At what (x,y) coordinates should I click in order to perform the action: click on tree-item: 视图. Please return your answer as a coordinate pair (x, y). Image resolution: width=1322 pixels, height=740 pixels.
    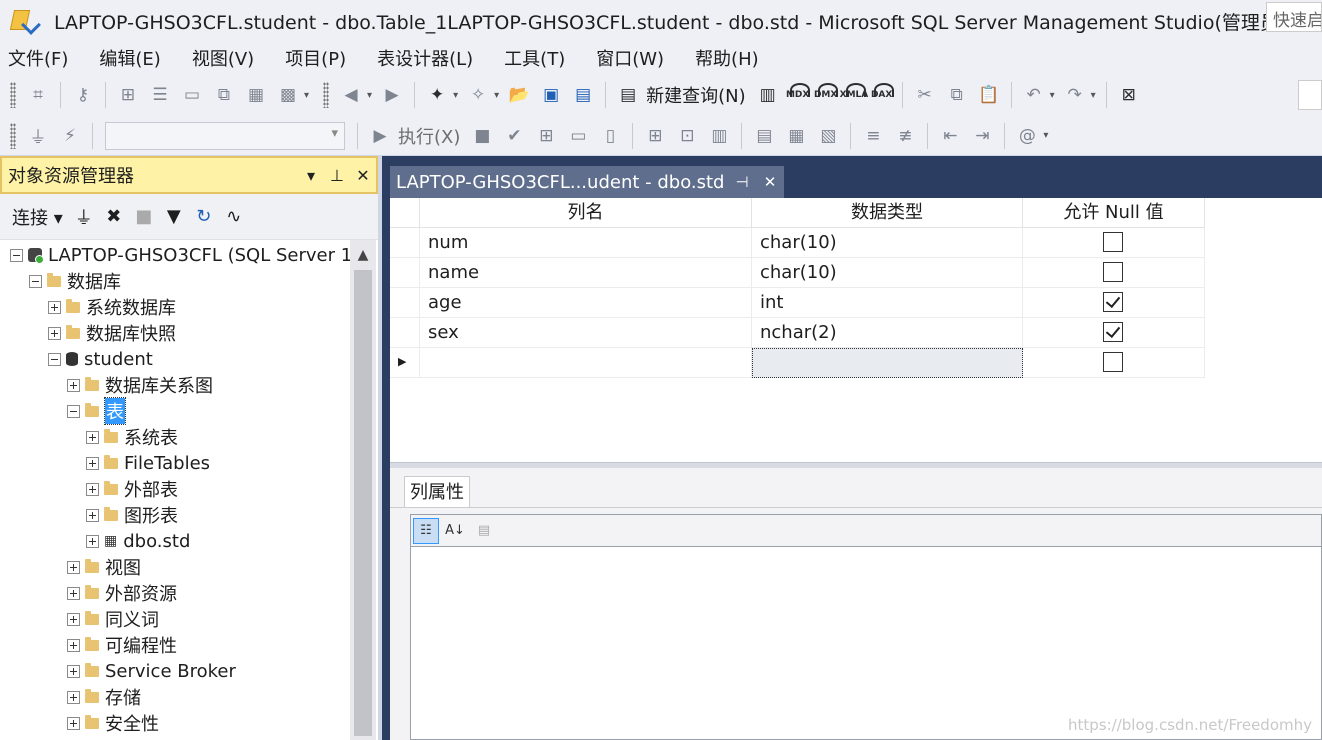
    Looking at the image, I should click on (104, 567).